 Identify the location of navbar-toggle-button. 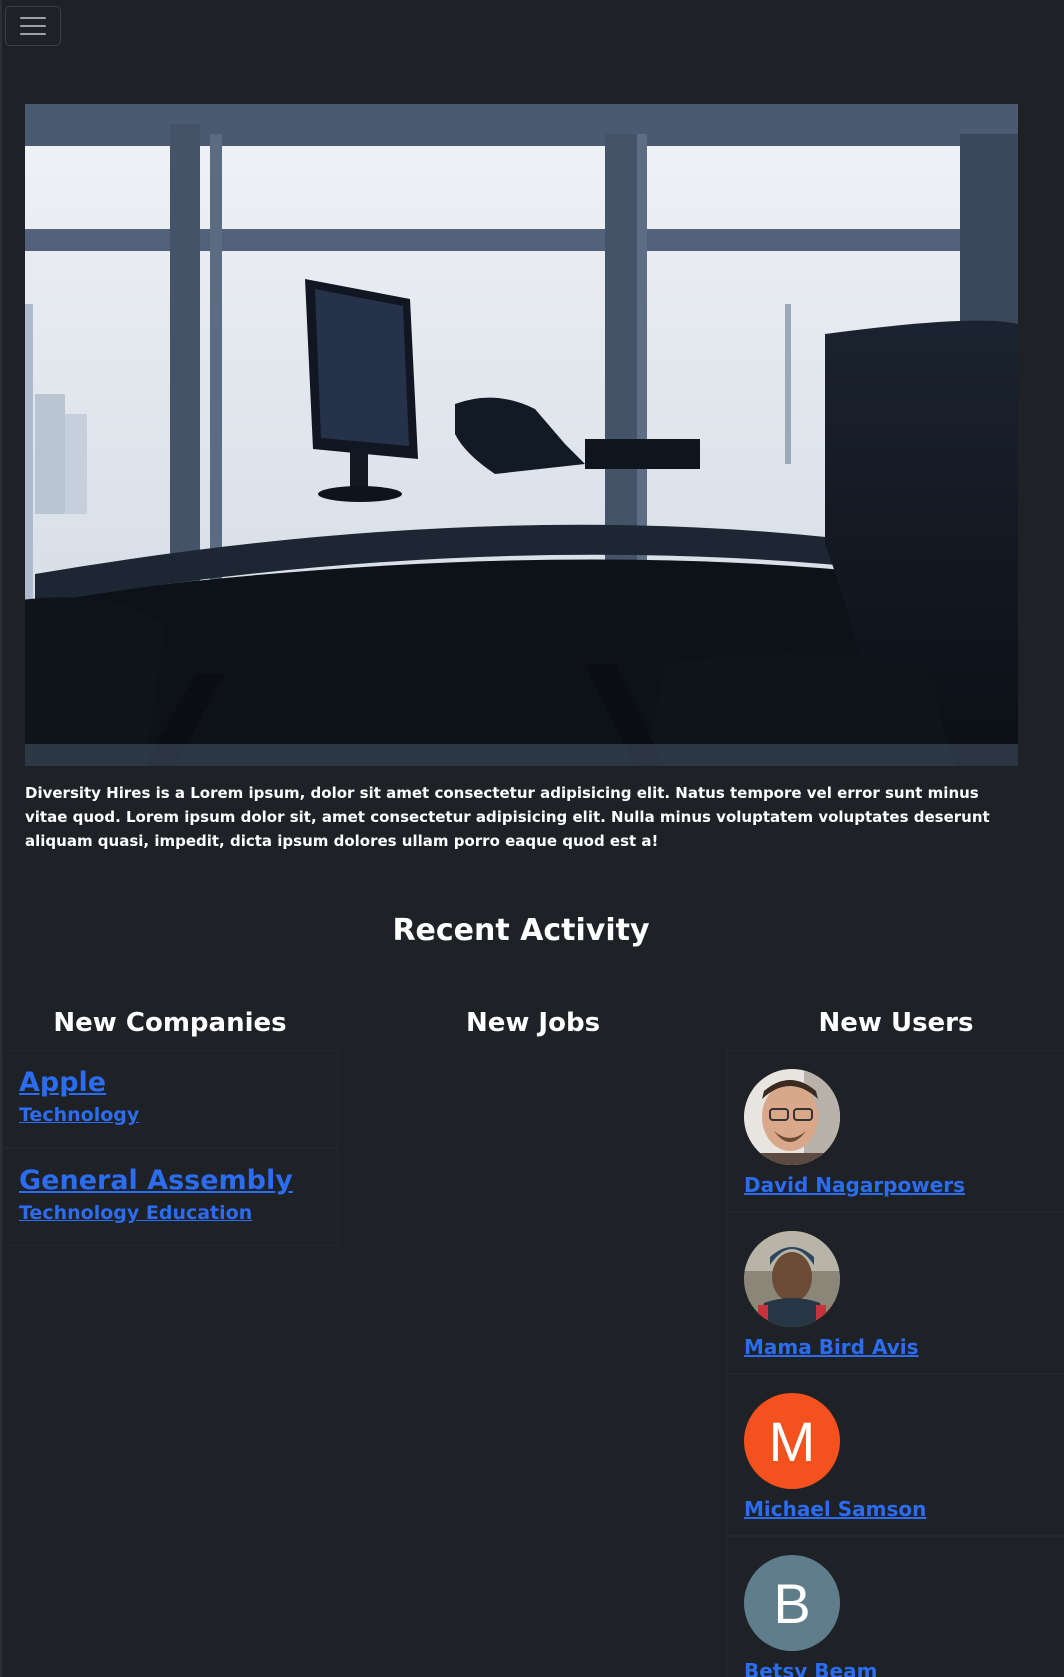
(33, 26).